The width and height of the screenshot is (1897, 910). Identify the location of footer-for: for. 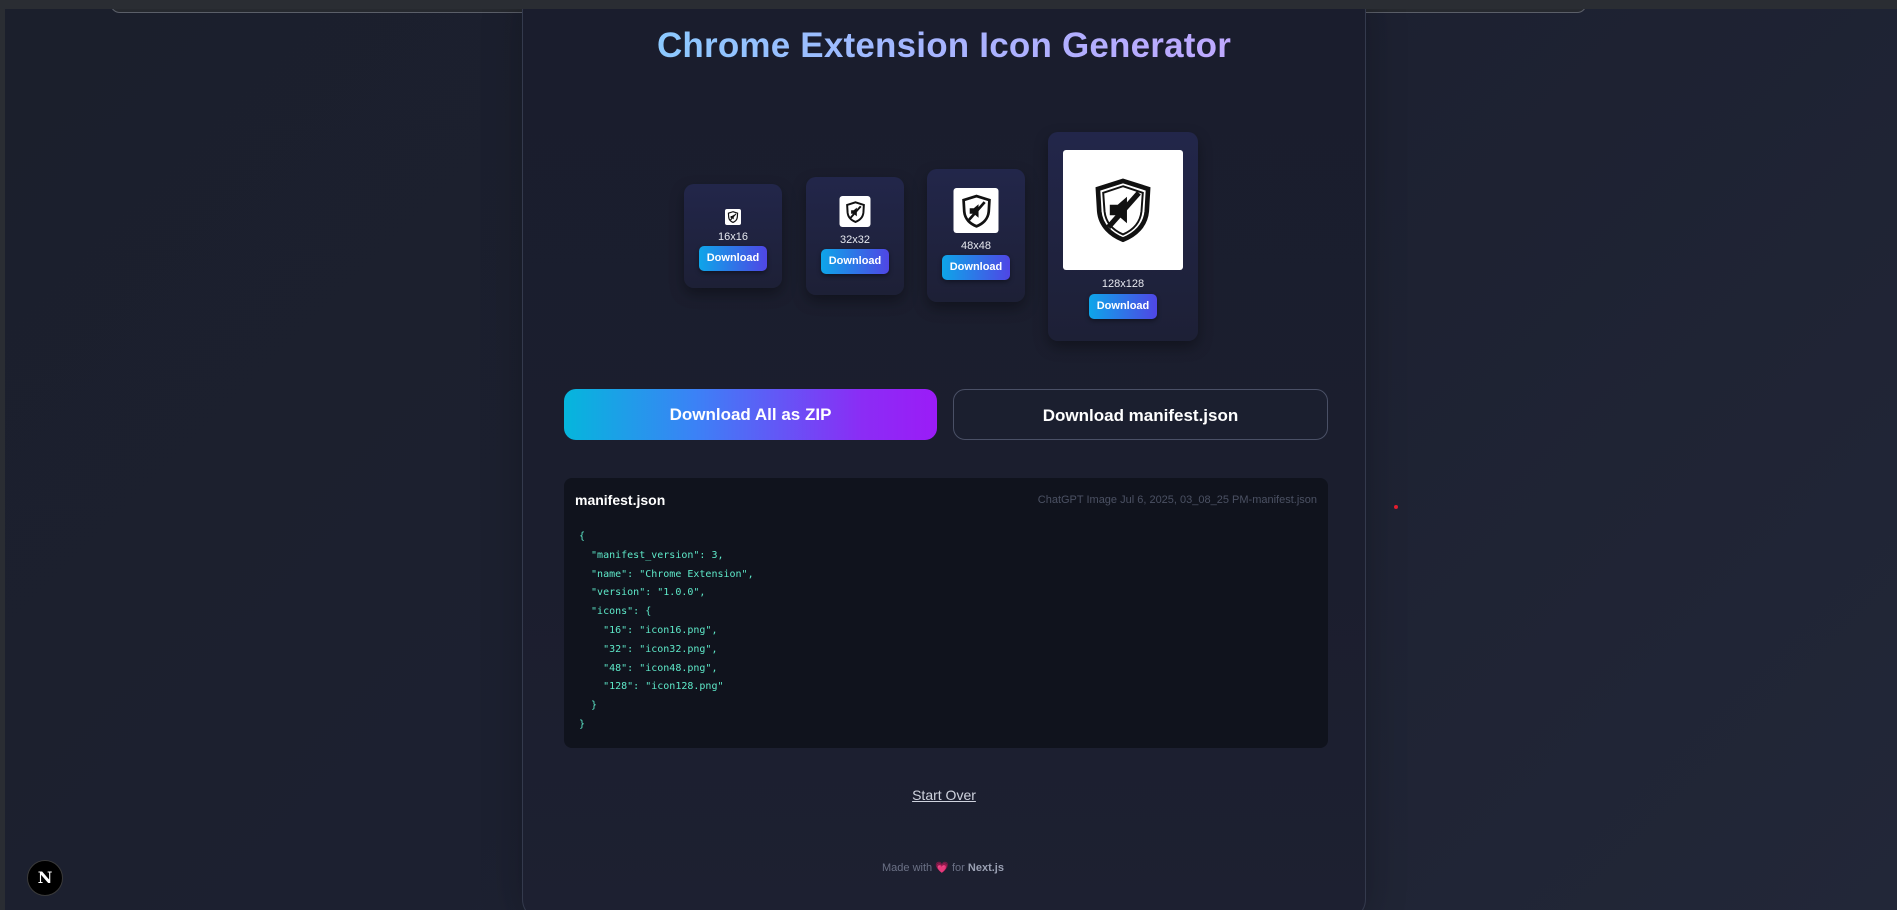
(958, 868).